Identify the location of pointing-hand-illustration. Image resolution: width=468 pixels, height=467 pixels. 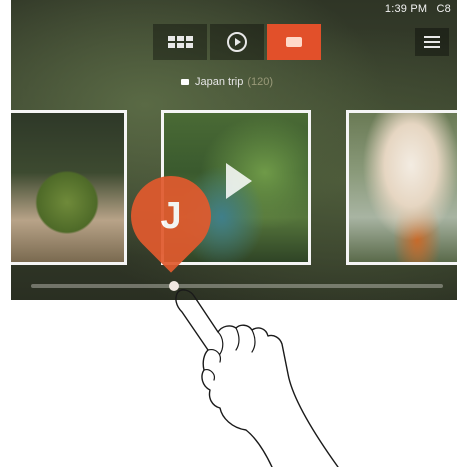
(257, 378).